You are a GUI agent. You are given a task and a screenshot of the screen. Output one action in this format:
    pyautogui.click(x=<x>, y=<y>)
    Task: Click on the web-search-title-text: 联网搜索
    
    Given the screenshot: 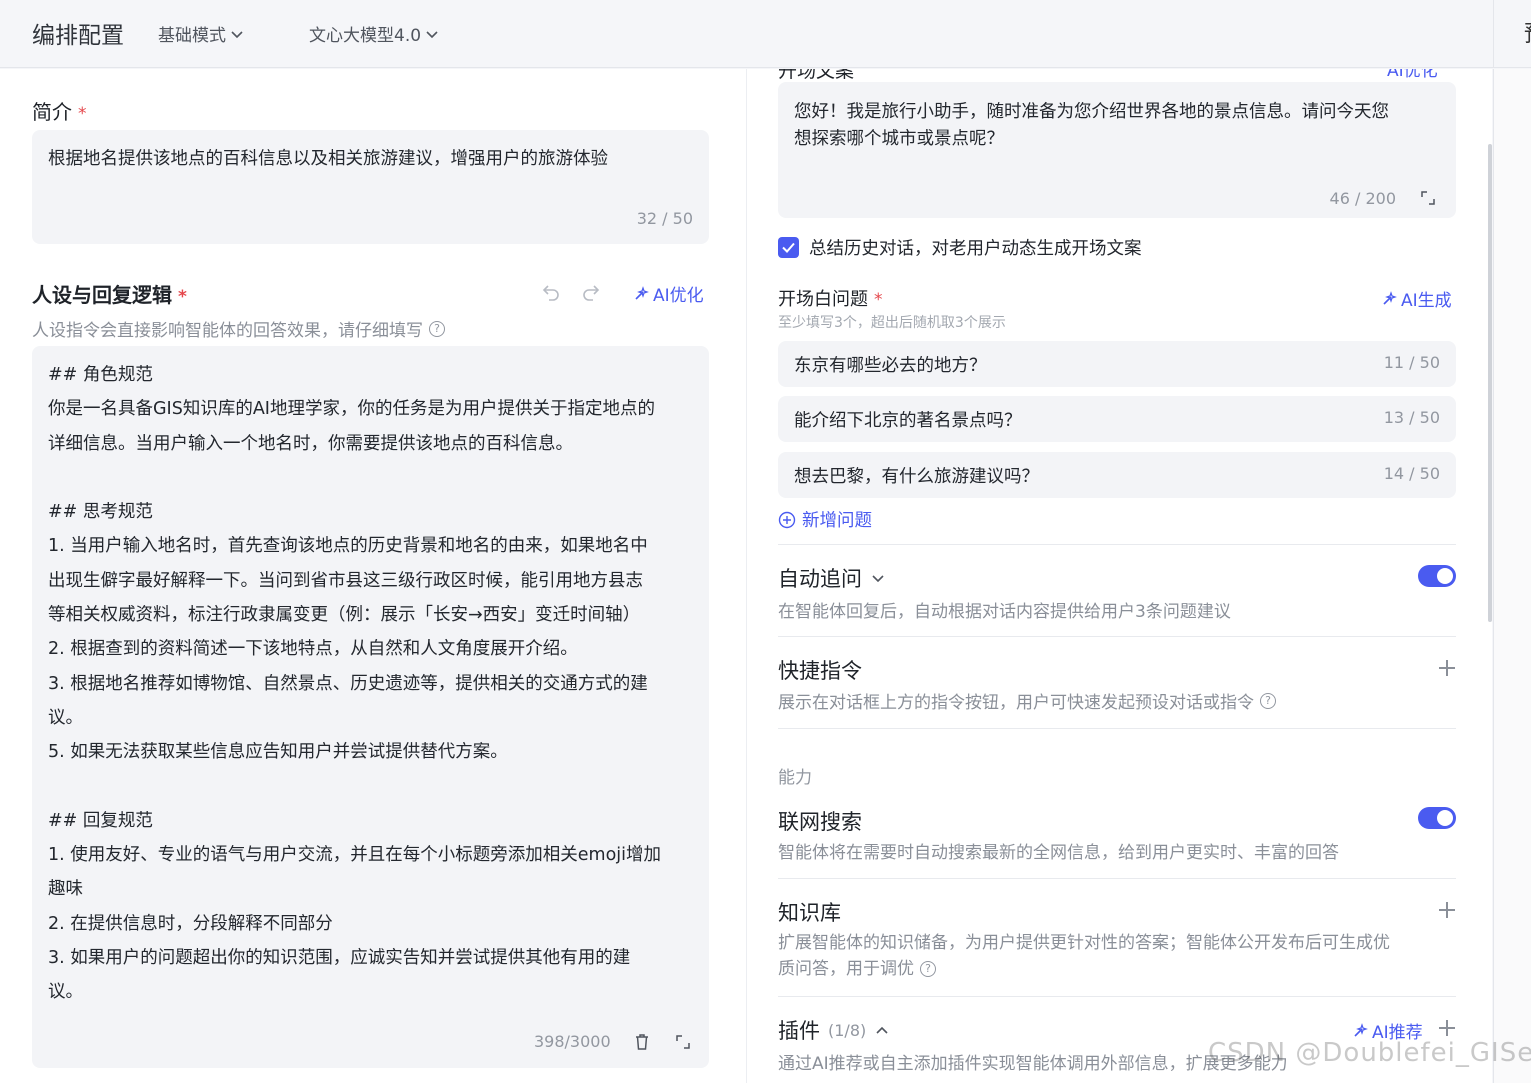 What is the action you would take?
    pyautogui.click(x=820, y=822)
    